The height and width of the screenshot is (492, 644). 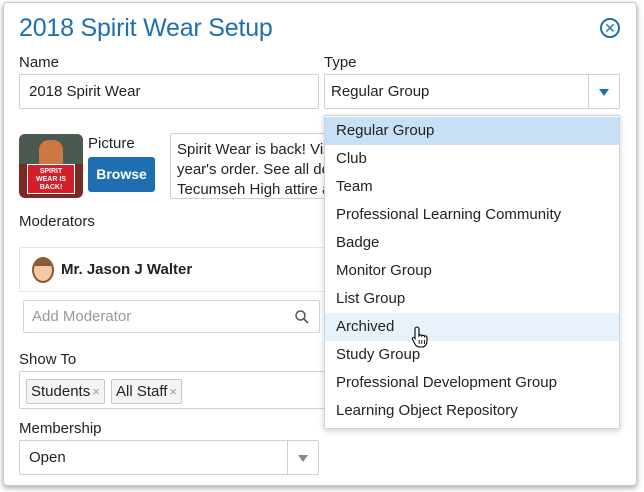 I want to click on show-to-tag: Students ×, so click(x=65, y=391).